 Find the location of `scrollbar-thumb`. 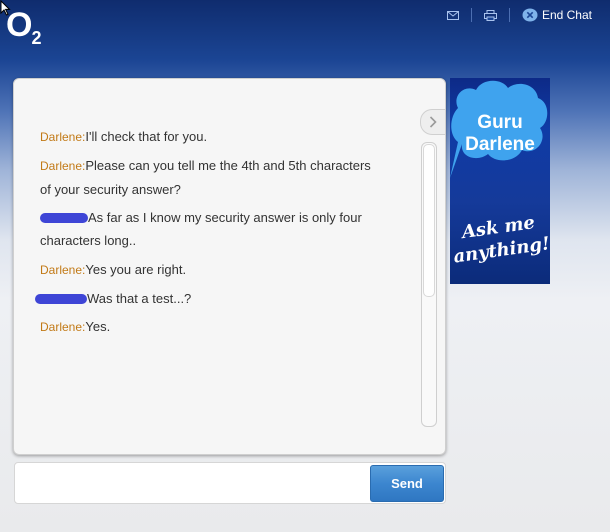

scrollbar-thumb is located at coordinates (429, 220).